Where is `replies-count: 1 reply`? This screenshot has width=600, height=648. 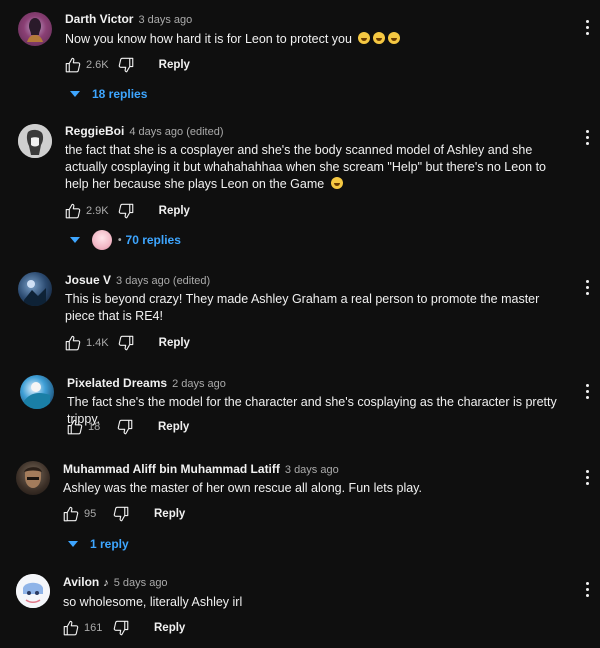
replies-count: 1 reply is located at coordinates (109, 544).